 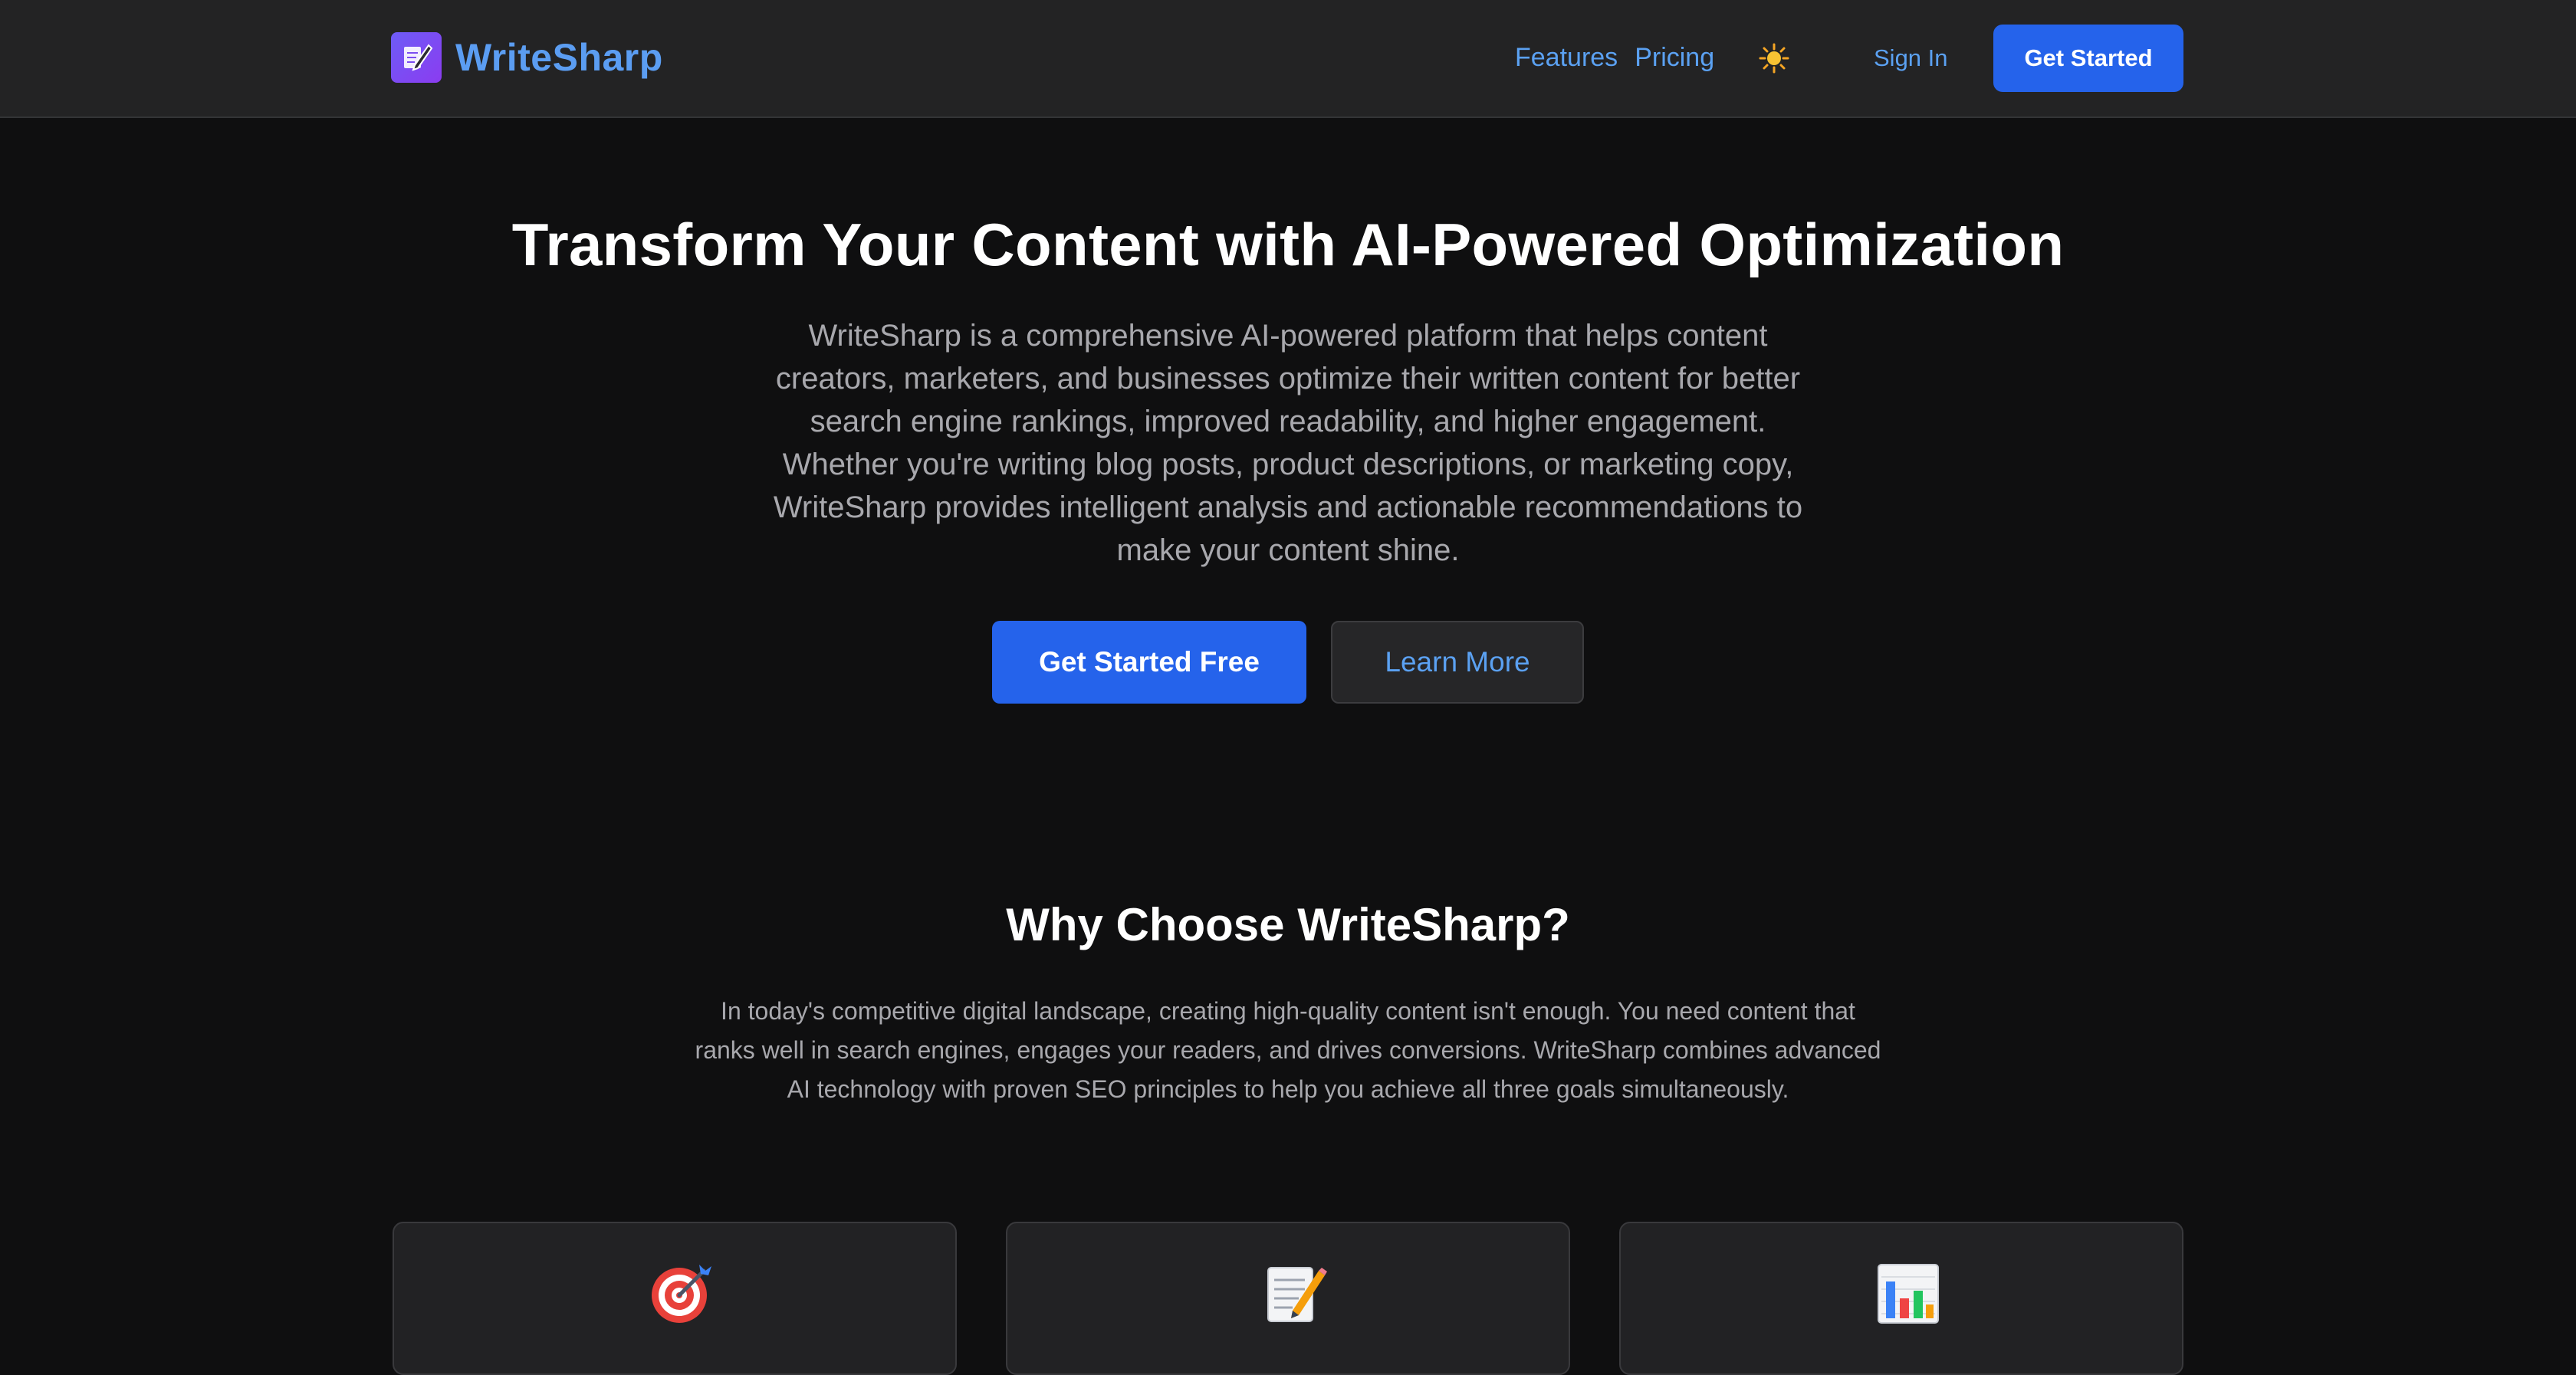 What do you see at coordinates (1458, 662) in the screenshot?
I see `learn-more-button: Learn More` at bounding box center [1458, 662].